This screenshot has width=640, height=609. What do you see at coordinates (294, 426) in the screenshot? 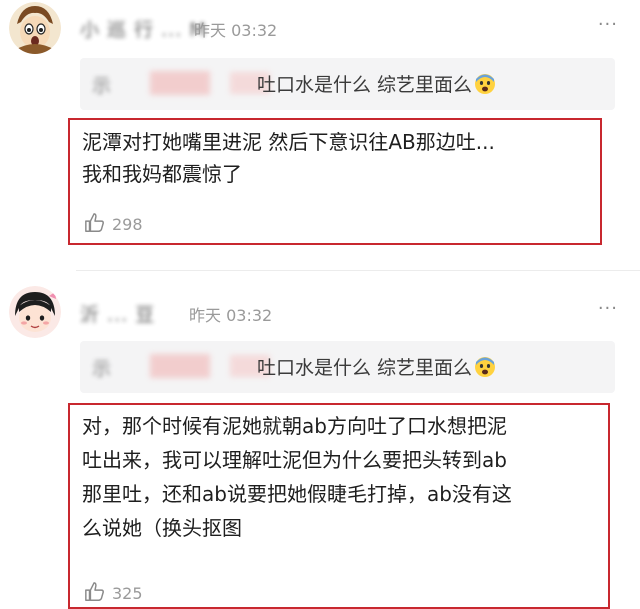
I see `comment-line: 对，那个时候有泥她就朝ab方向吐了口水想把泥` at bounding box center [294, 426].